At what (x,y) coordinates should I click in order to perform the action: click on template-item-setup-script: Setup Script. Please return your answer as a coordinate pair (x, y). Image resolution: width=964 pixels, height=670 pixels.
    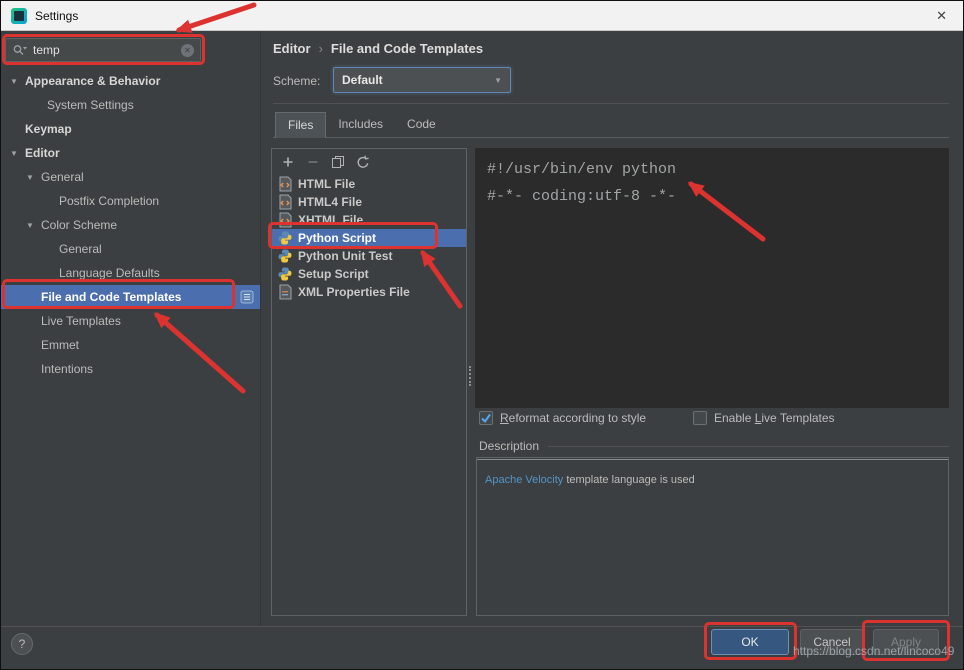
    Looking at the image, I should click on (369, 274).